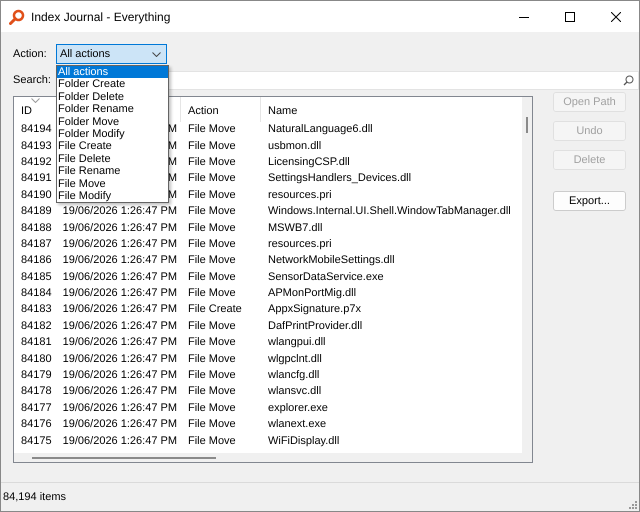  I want to click on table-cell-text: 84175, so click(36, 440).